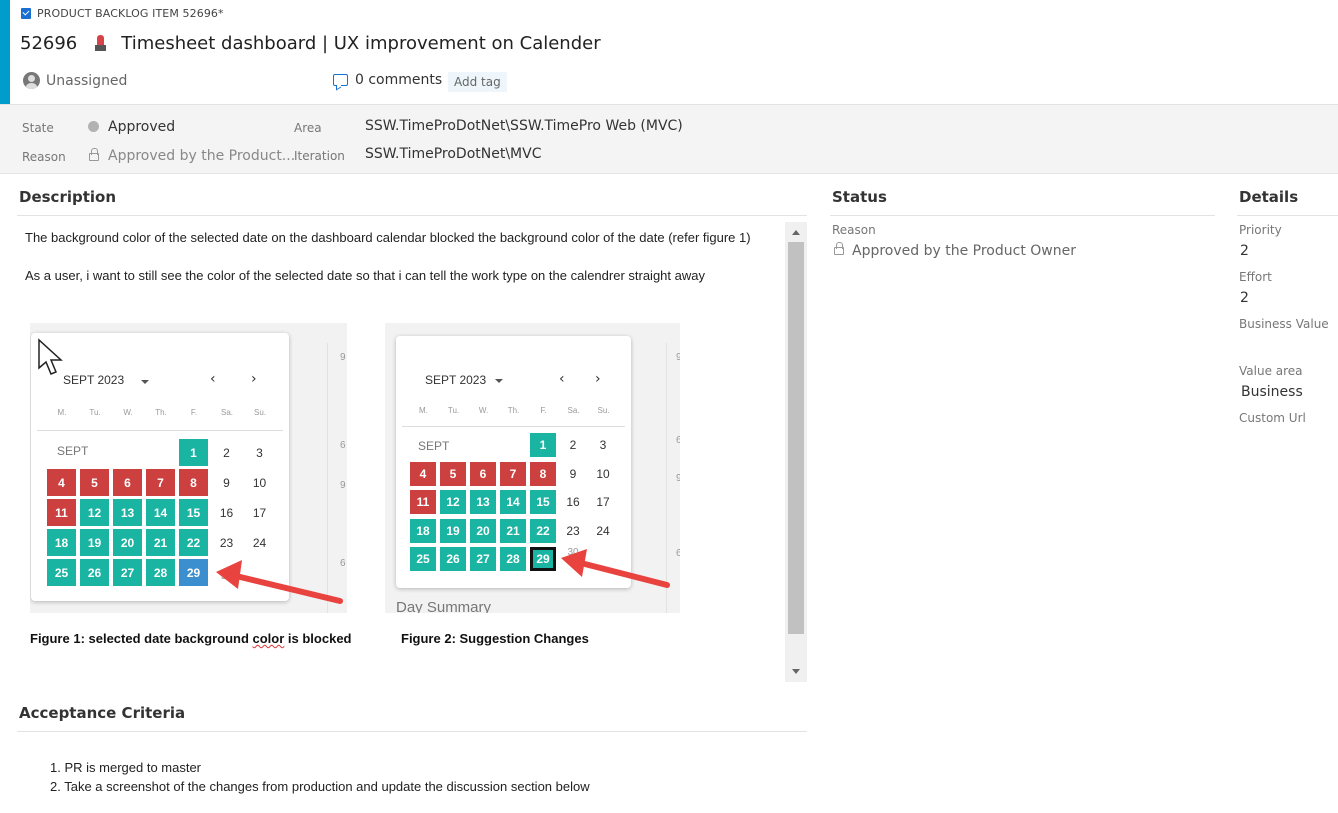 The width and height of the screenshot is (1338, 813). Describe the element at coordinates (387, 80) in the screenshot. I see `comments-link: 0 comments` at that location.